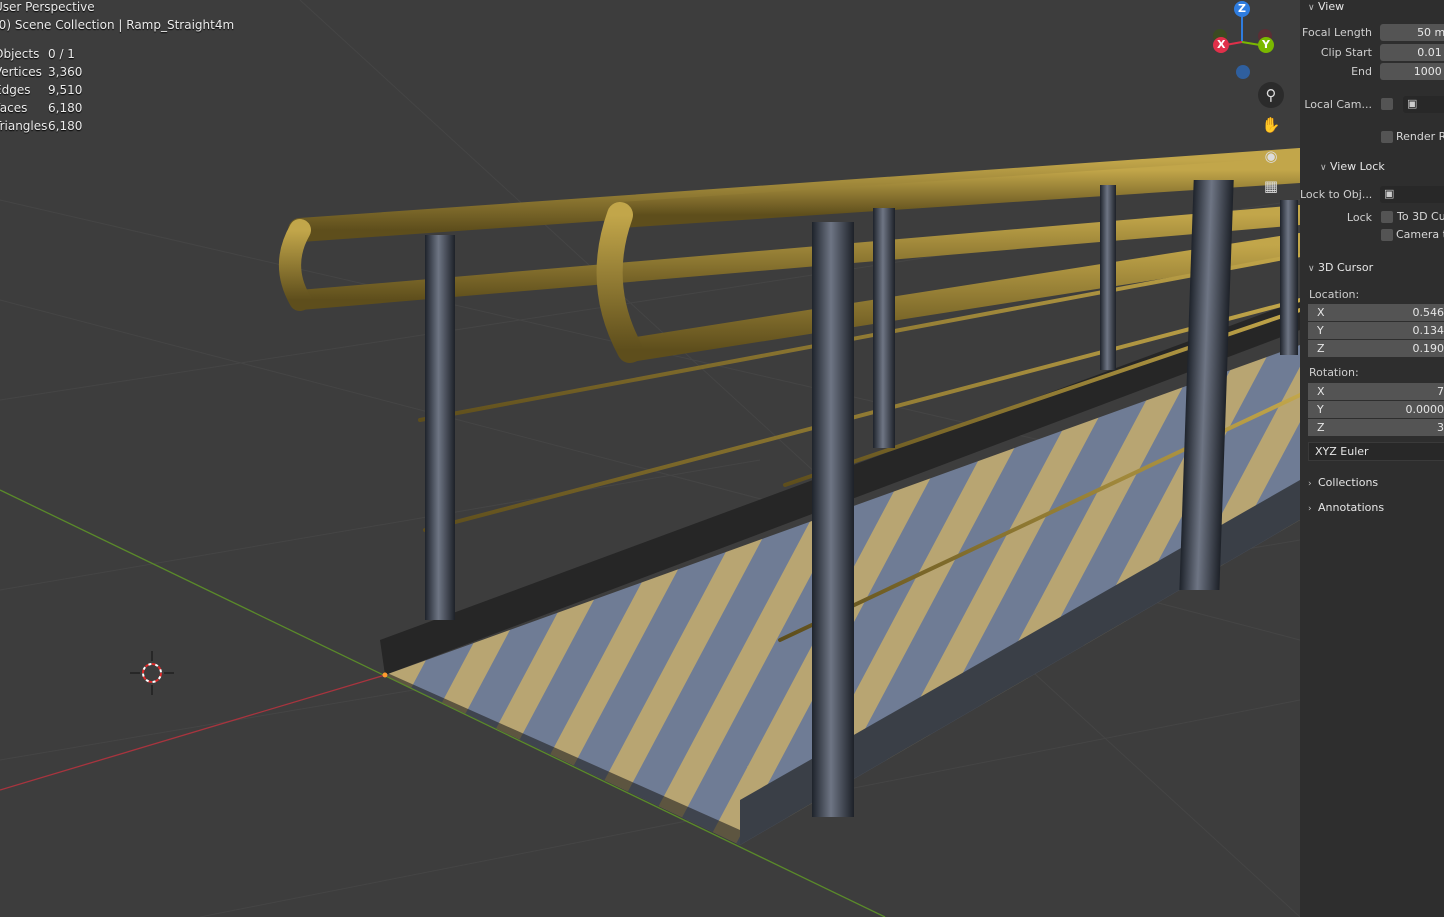 The width and height of the screenshot is (1444, 917). I want to click on stat-triangles: Triangles6,180, so click(41, 126).